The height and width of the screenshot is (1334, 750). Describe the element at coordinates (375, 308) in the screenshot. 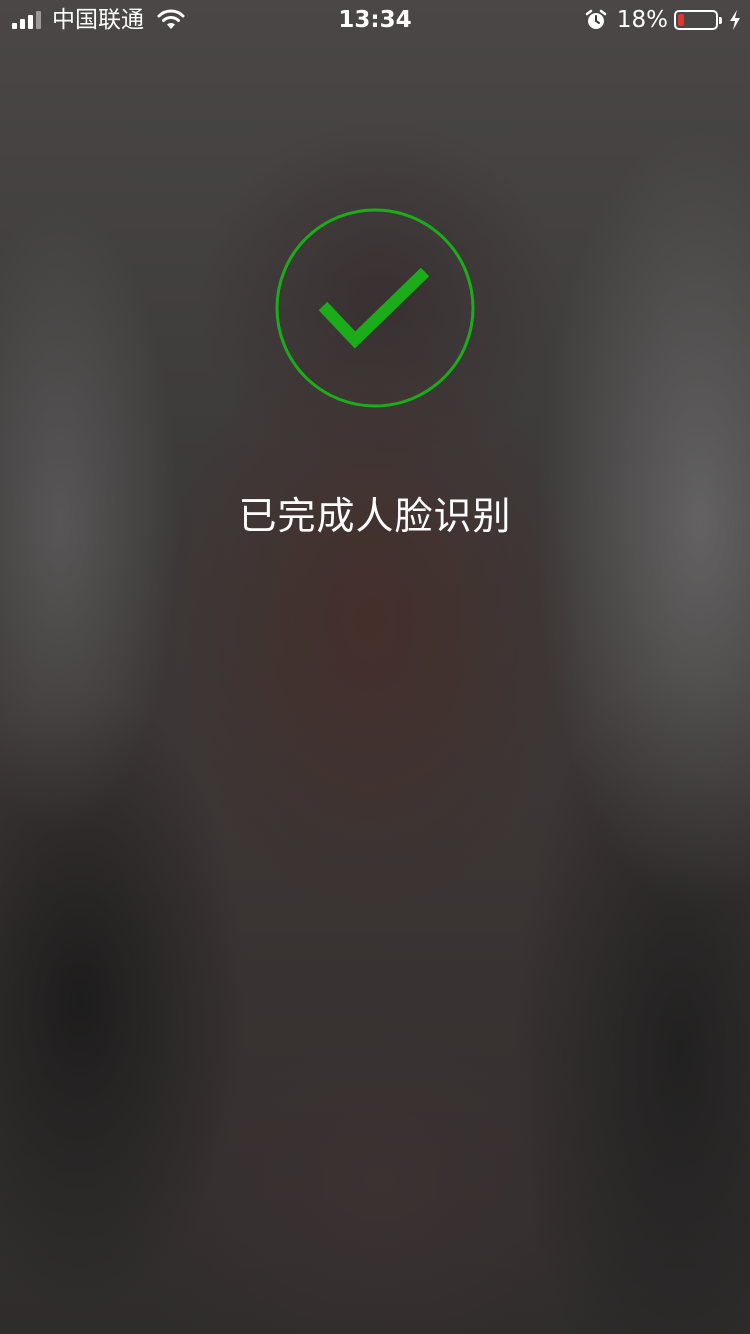

I see `success-check-icon` at that location.